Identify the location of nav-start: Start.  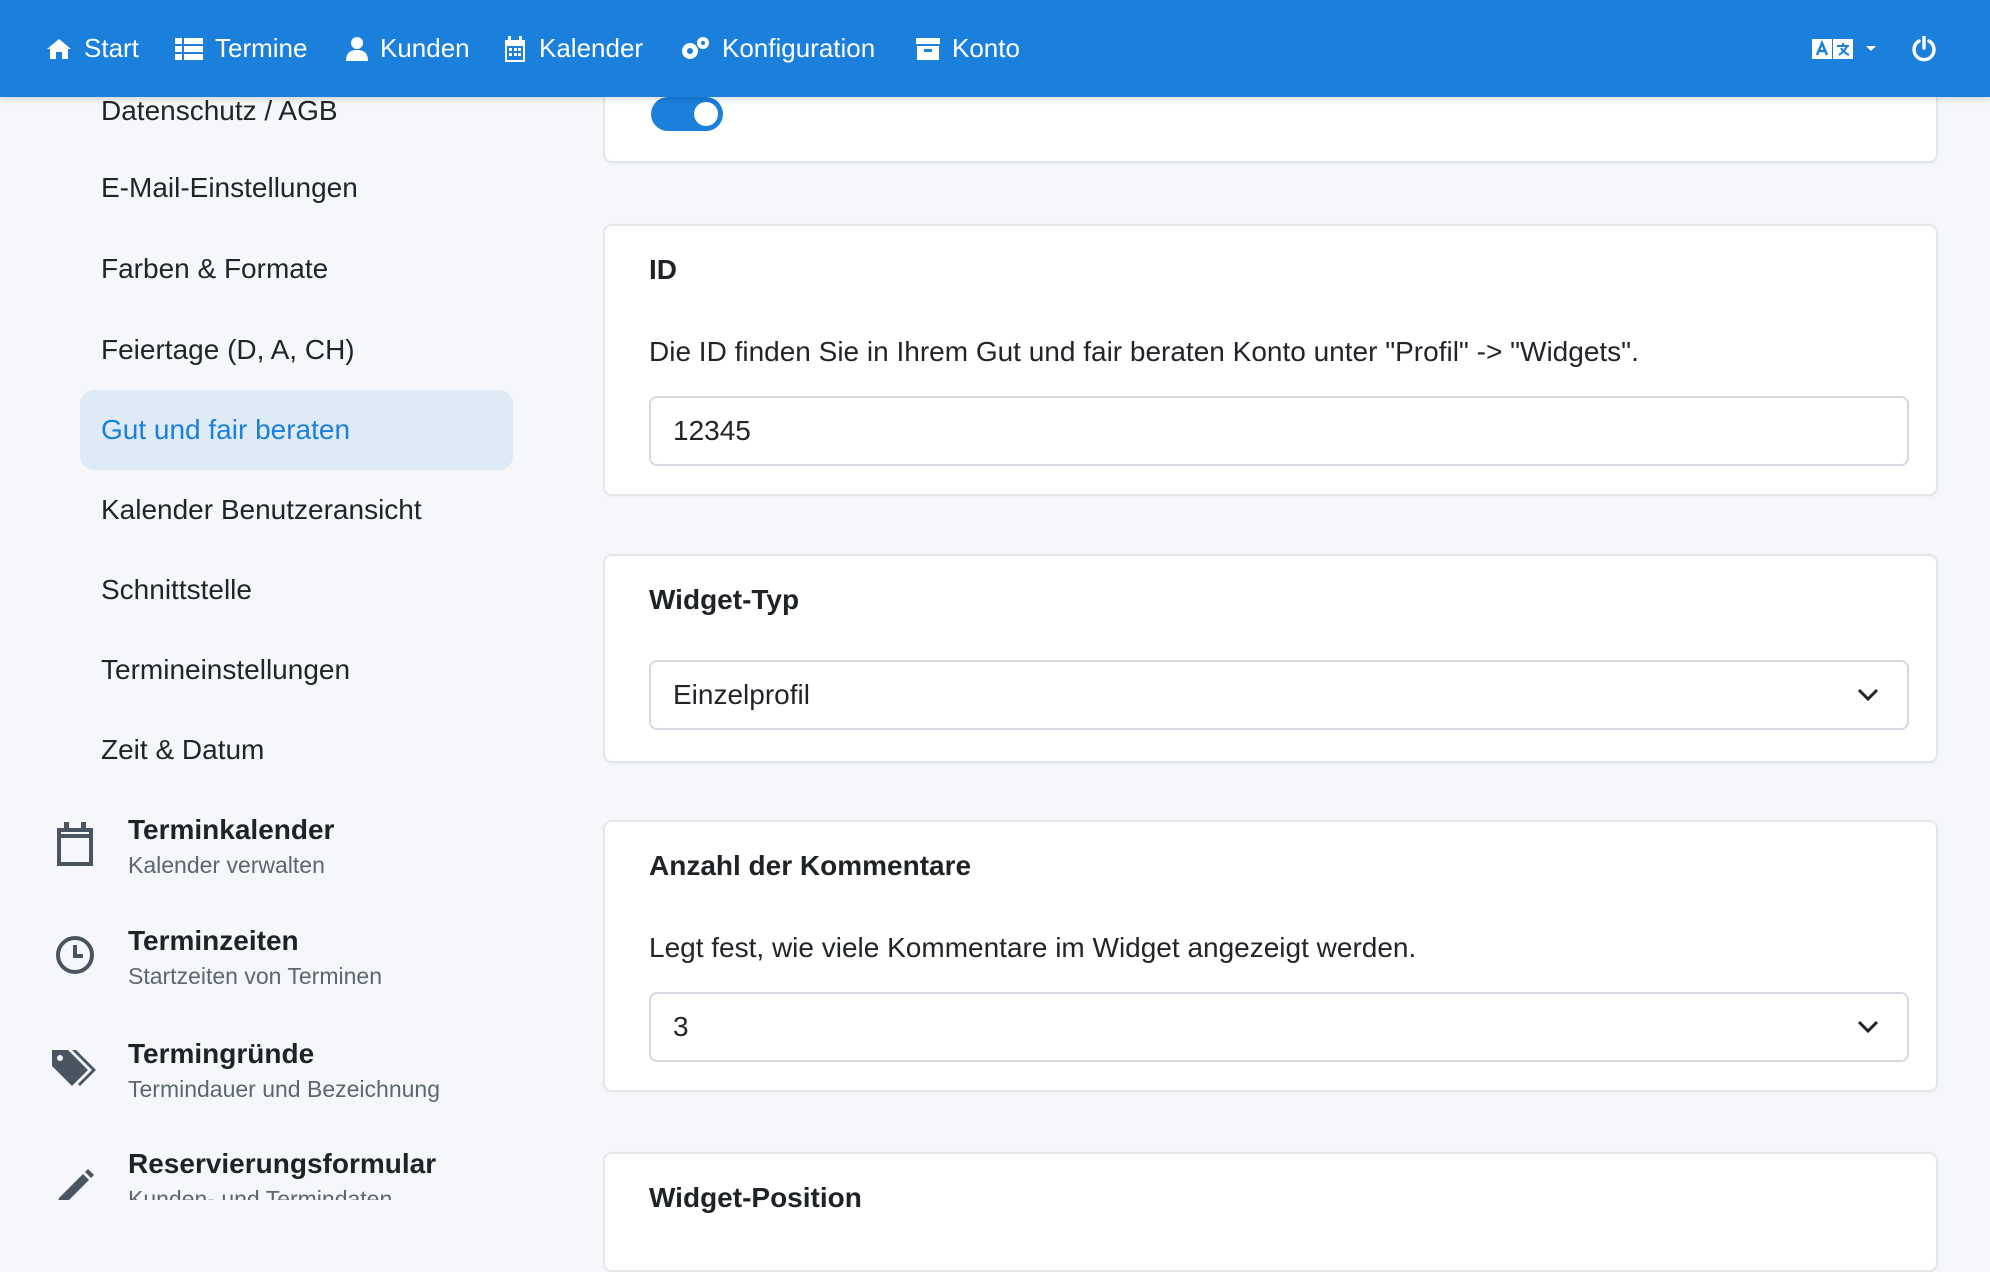
(92, 48).